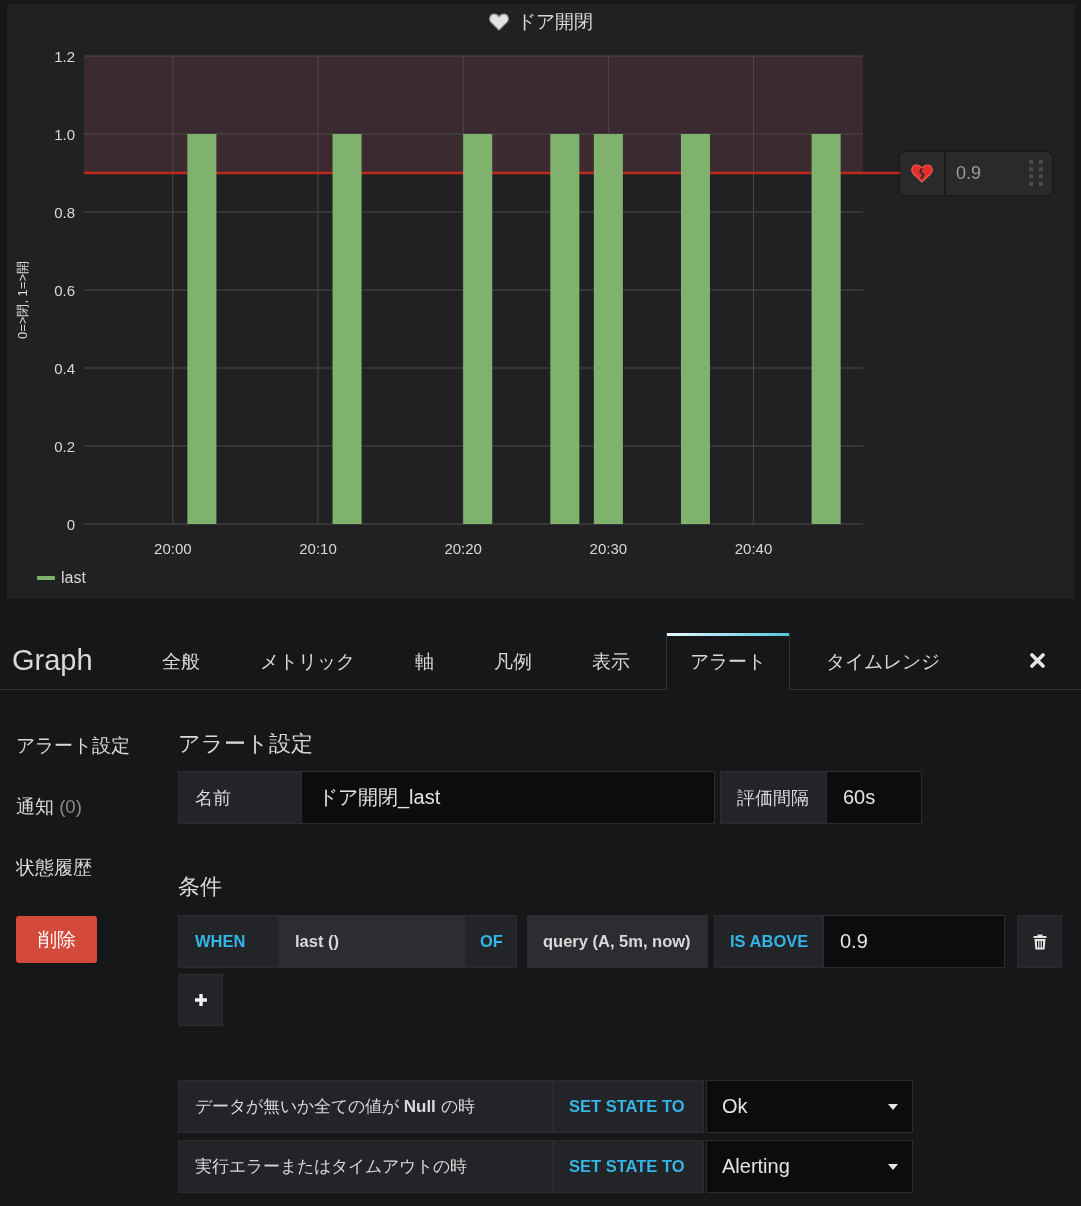  Describe the element at coordinates (53, 660) in the screenshot. I see `panel-type-title: Graph` at that location.